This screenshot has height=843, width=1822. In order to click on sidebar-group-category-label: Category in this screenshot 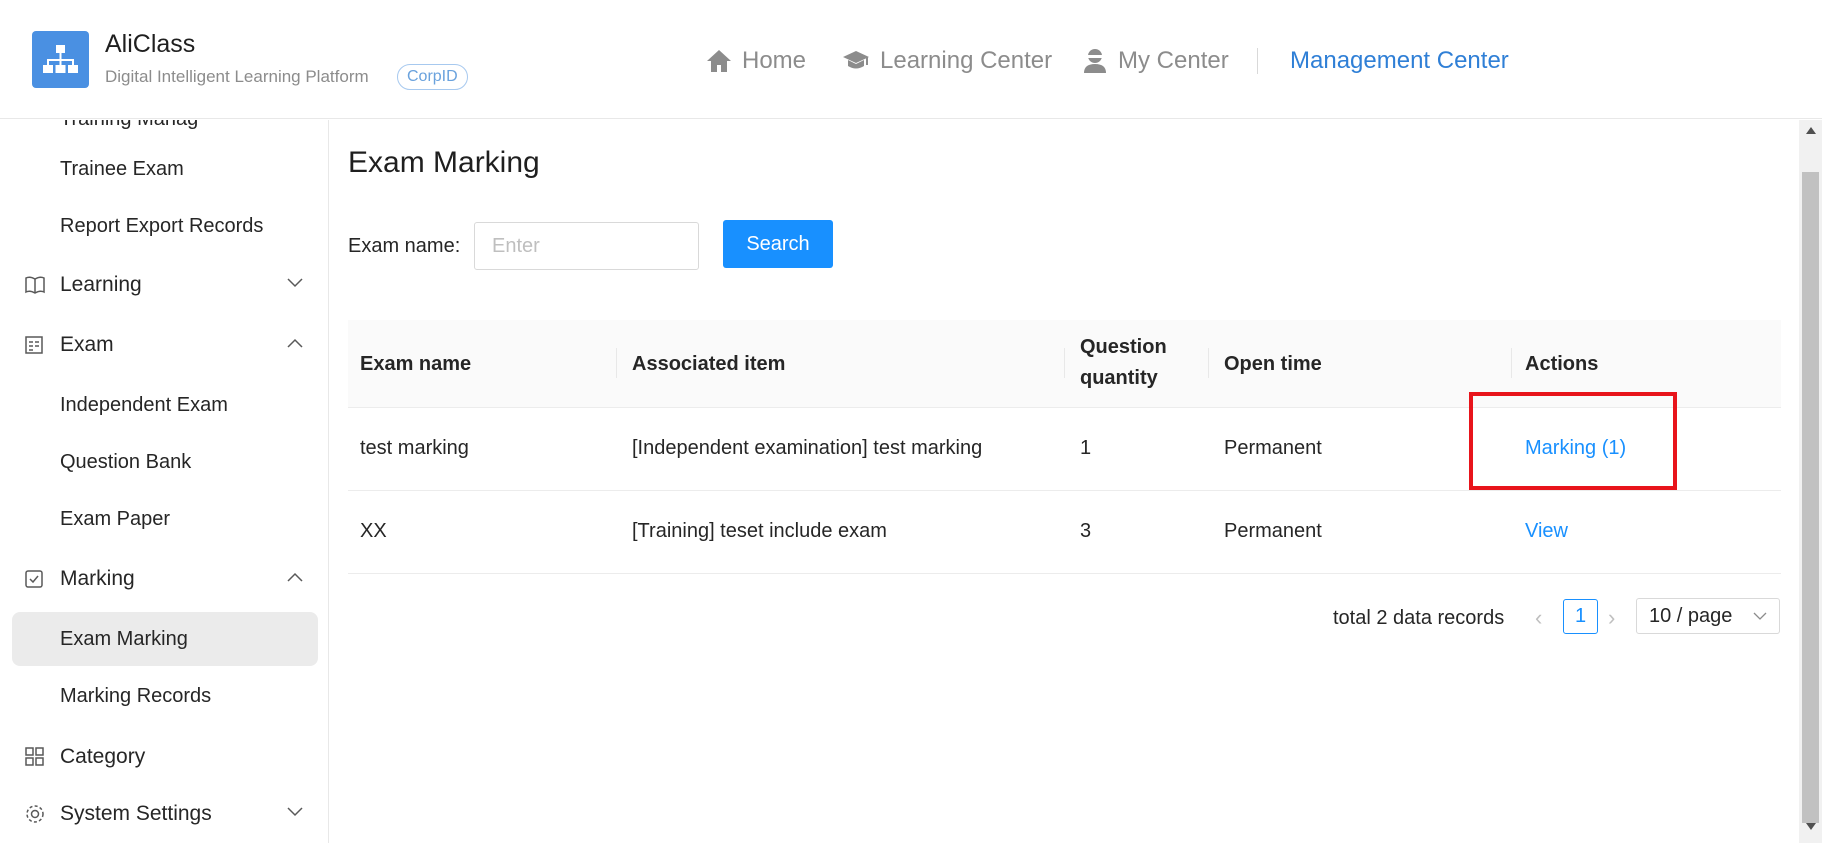, I will do `click(103, 756)`.